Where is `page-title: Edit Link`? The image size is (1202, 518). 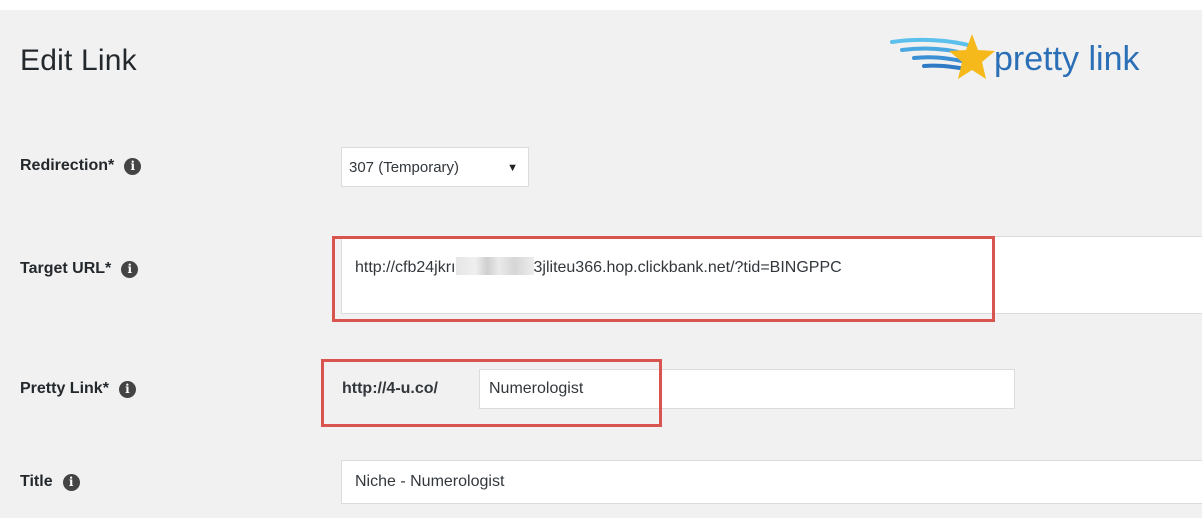
page-title: Edit Link is located at coordinates (78, 60).